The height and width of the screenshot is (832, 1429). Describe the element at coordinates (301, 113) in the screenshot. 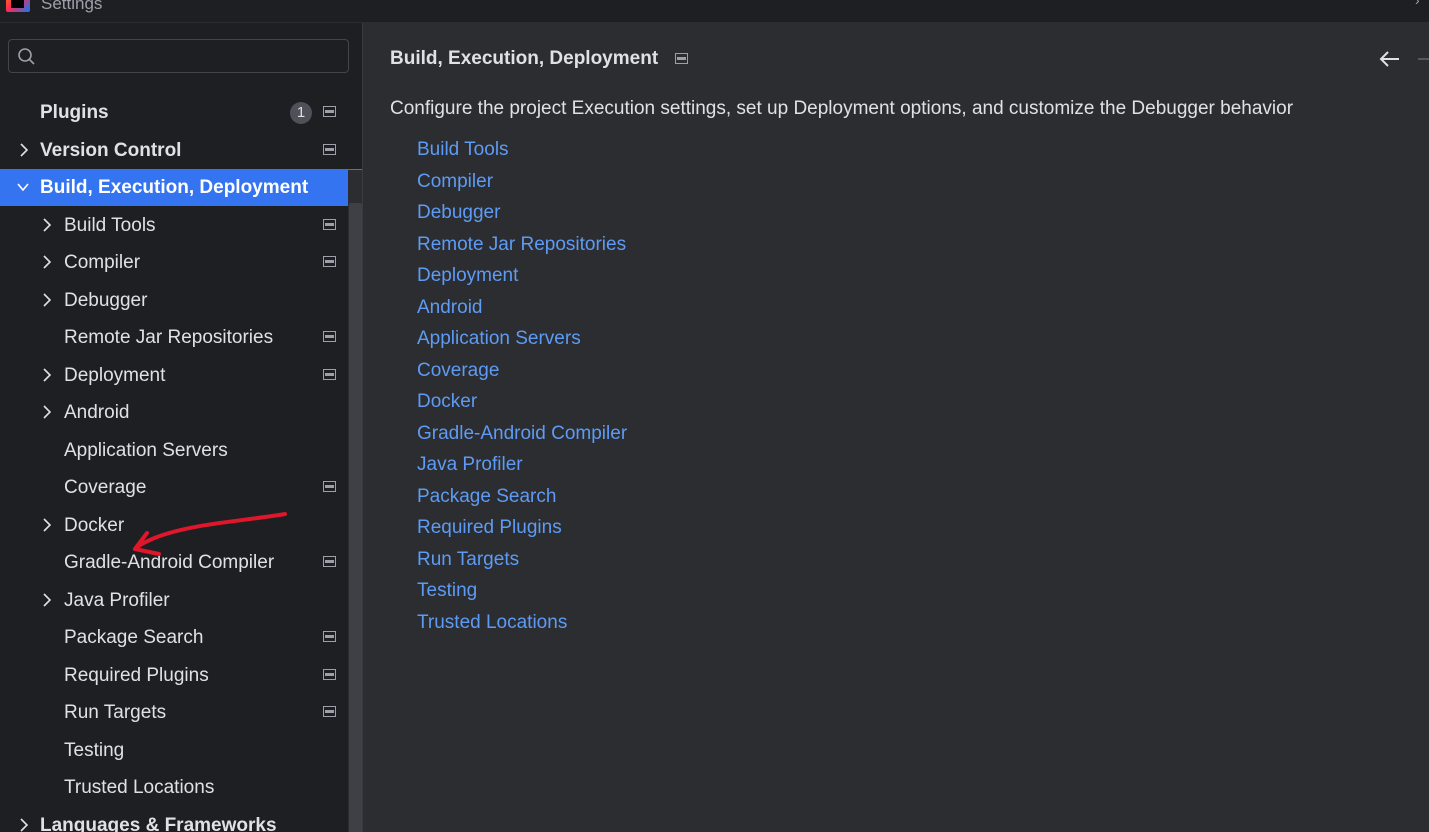

I see `plugins-count-badge: 1` at that location.